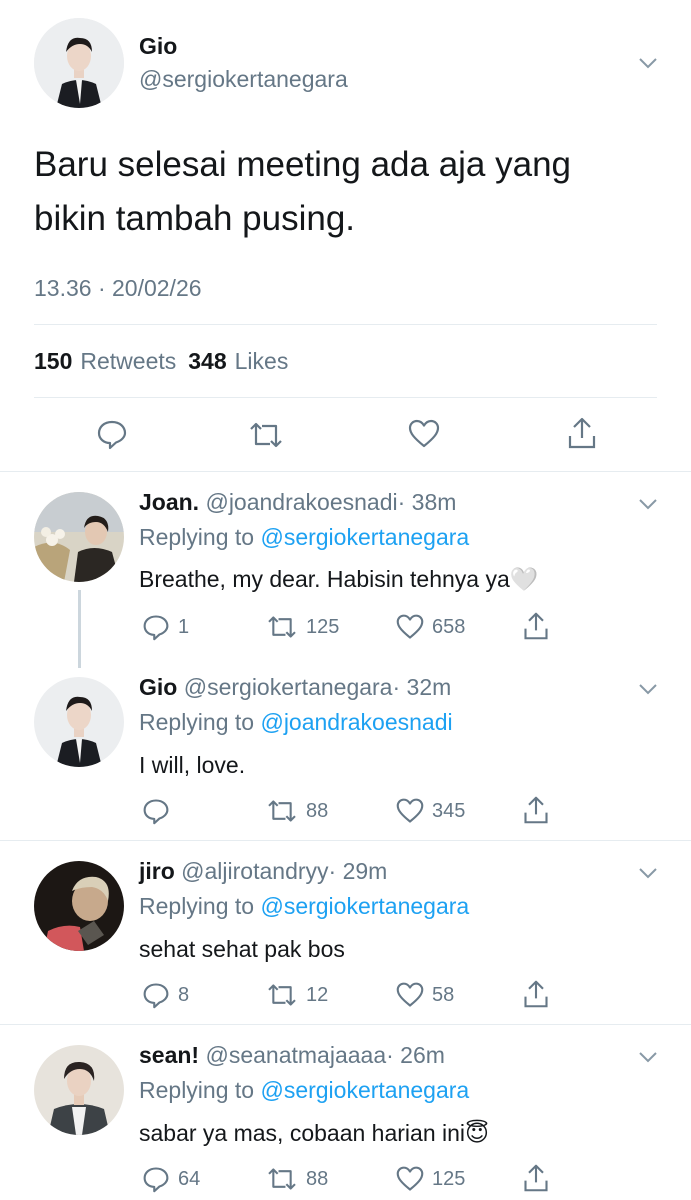 The image size is (691, 1200). I want to click on reply-action: 8, so click(165, 995).